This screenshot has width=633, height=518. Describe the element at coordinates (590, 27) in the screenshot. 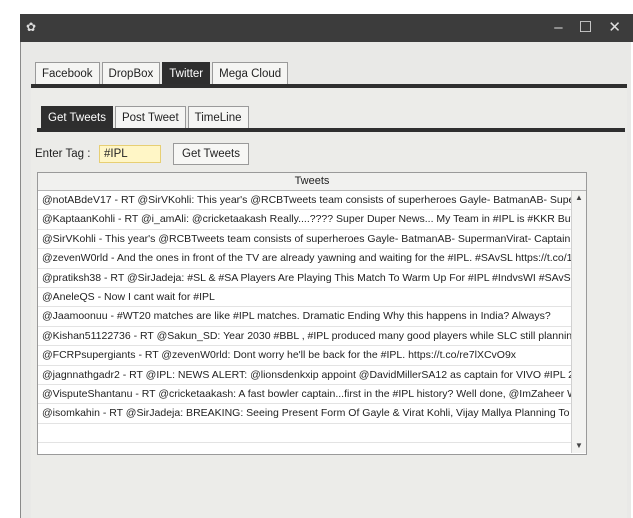

I see `window-controls: – ☐ ✕` at that location.